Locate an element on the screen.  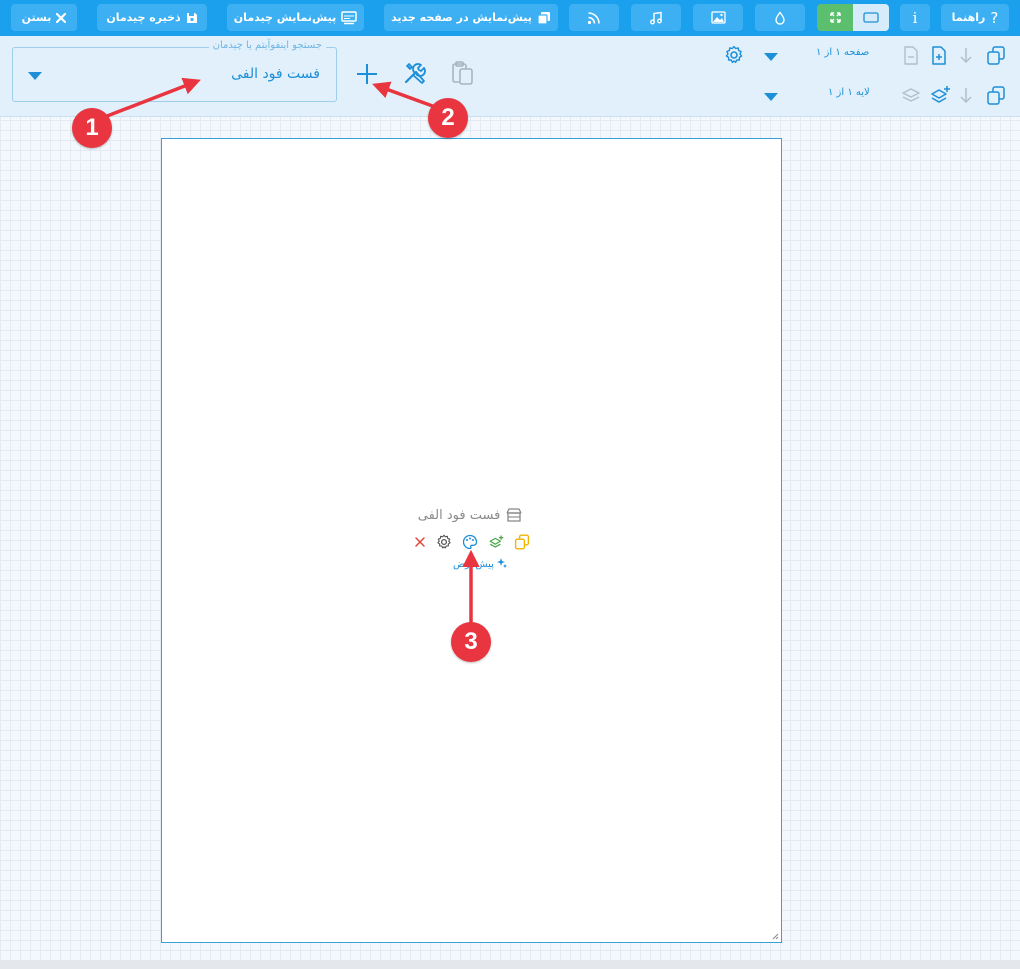
info-item-actions is located at coordinates (472, 542).